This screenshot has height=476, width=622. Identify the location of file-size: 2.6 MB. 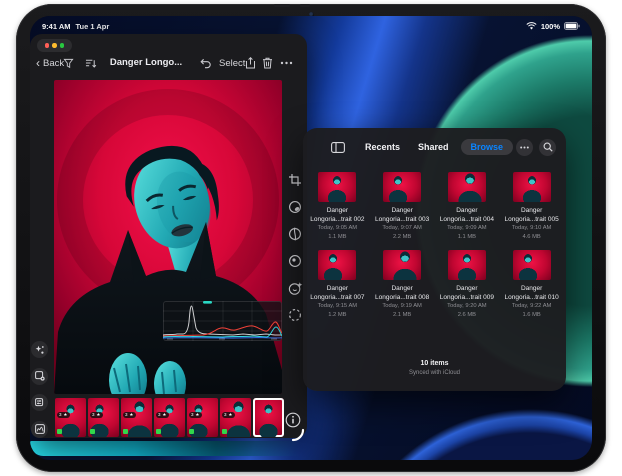
(467, 314).